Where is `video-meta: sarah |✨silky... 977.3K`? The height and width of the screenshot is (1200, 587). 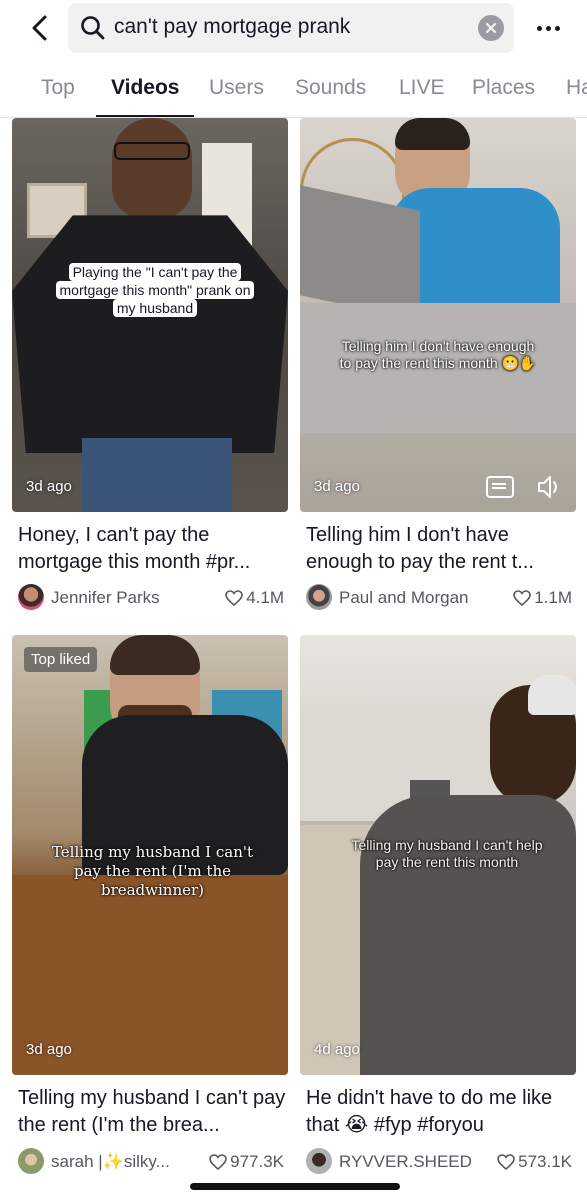 video-meta: sarah |✨silky... 977.3K is located at coordinates (153, 1162).